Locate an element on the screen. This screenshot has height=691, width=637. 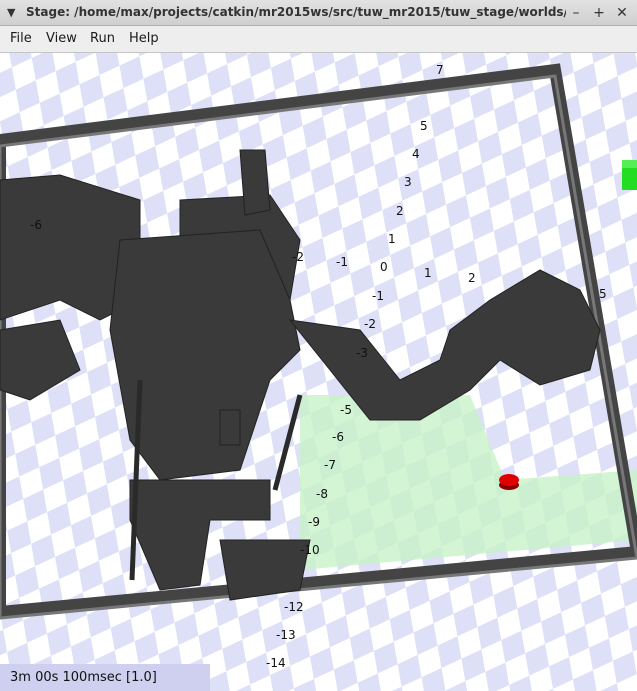
menu-file: File is located at coordinates (21, 38).